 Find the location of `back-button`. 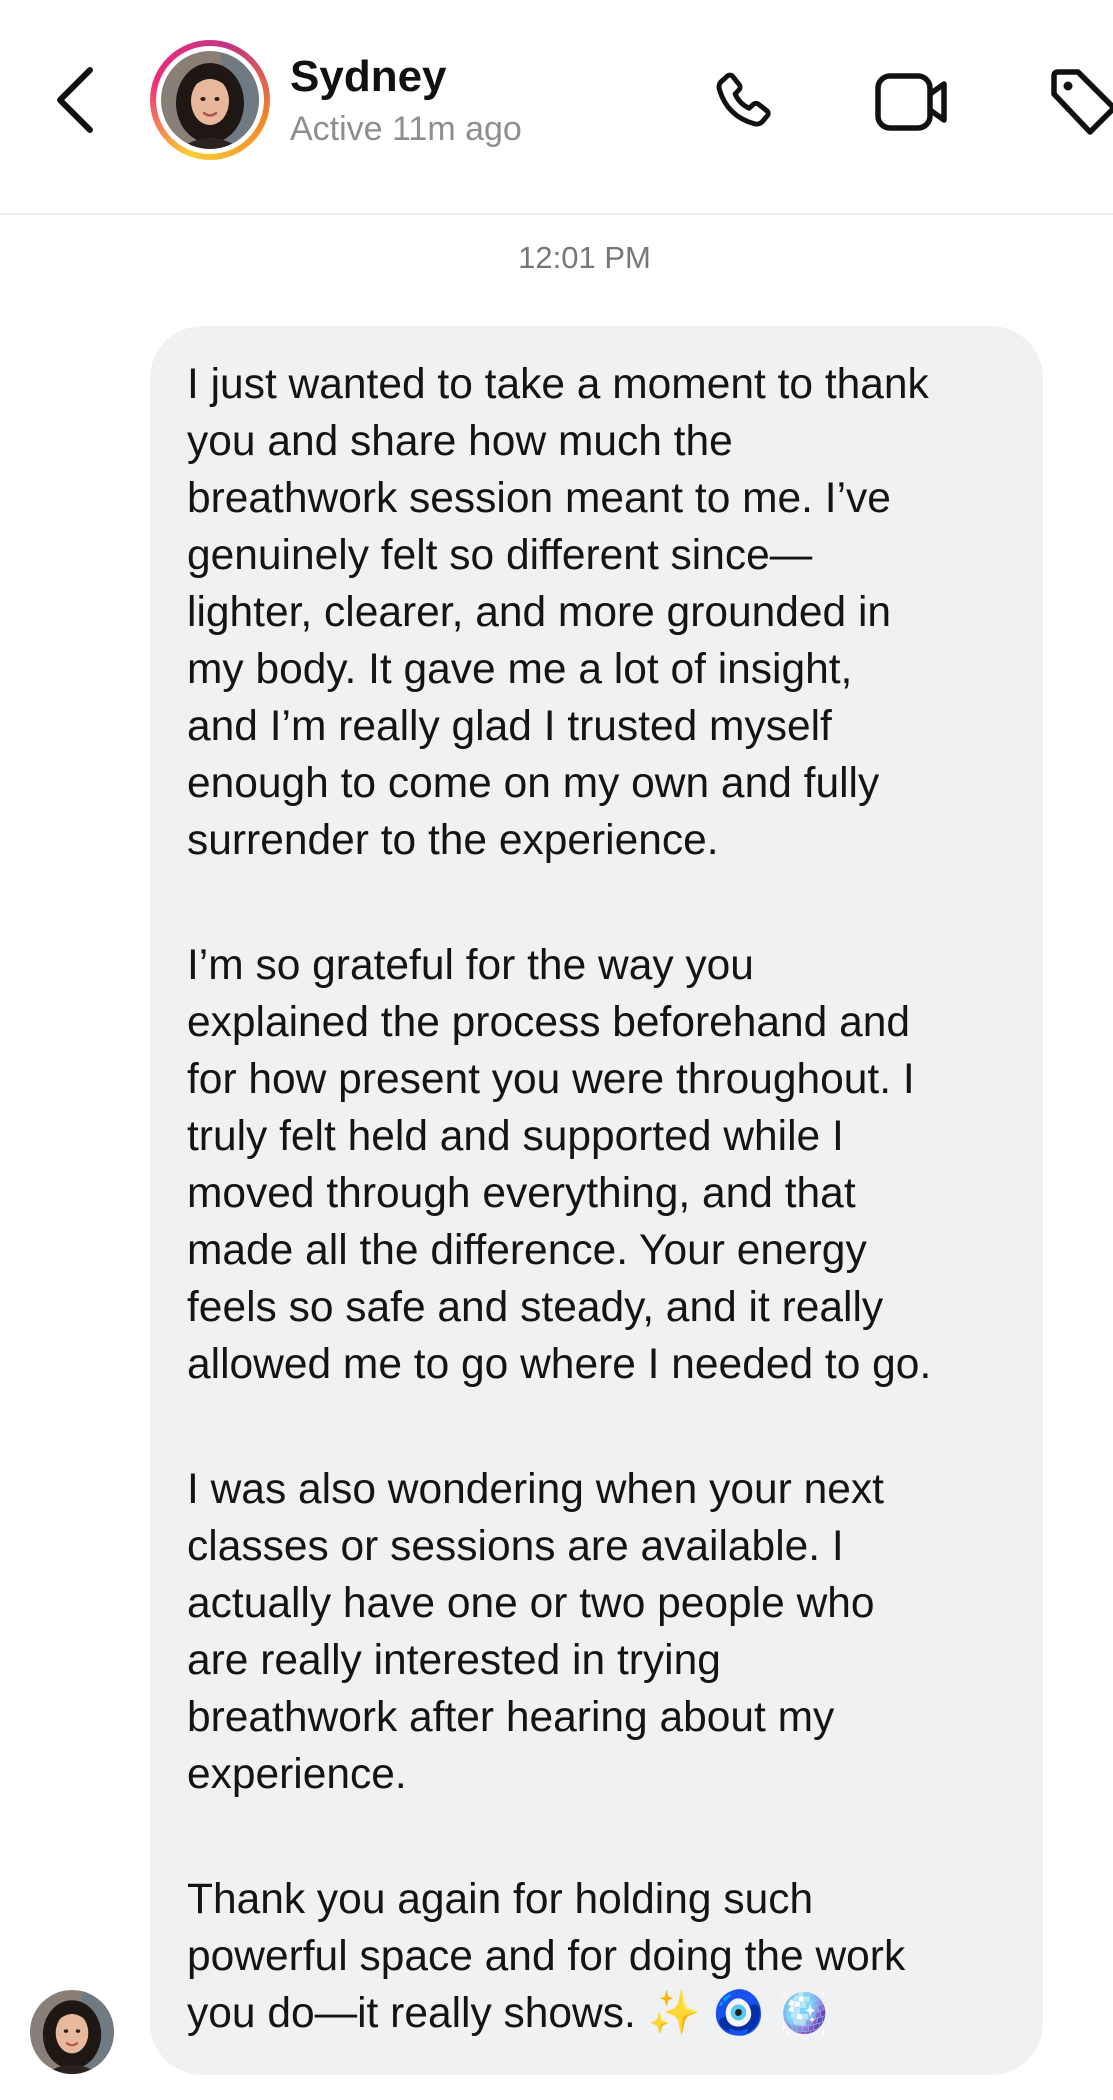

back-button is located at coordinates (78, 100).